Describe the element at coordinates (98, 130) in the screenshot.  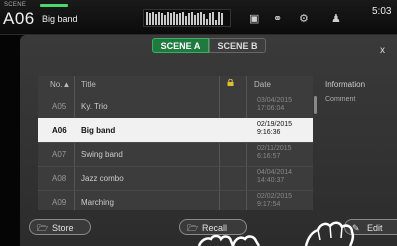
I see `row-title: Big band` at that location.